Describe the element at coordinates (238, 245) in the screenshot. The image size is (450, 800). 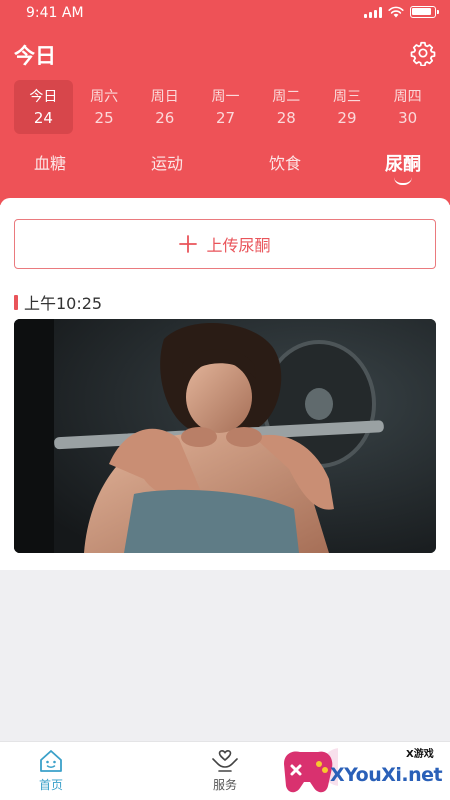
I see `upload-button-label: 上传尿酮` at that location.